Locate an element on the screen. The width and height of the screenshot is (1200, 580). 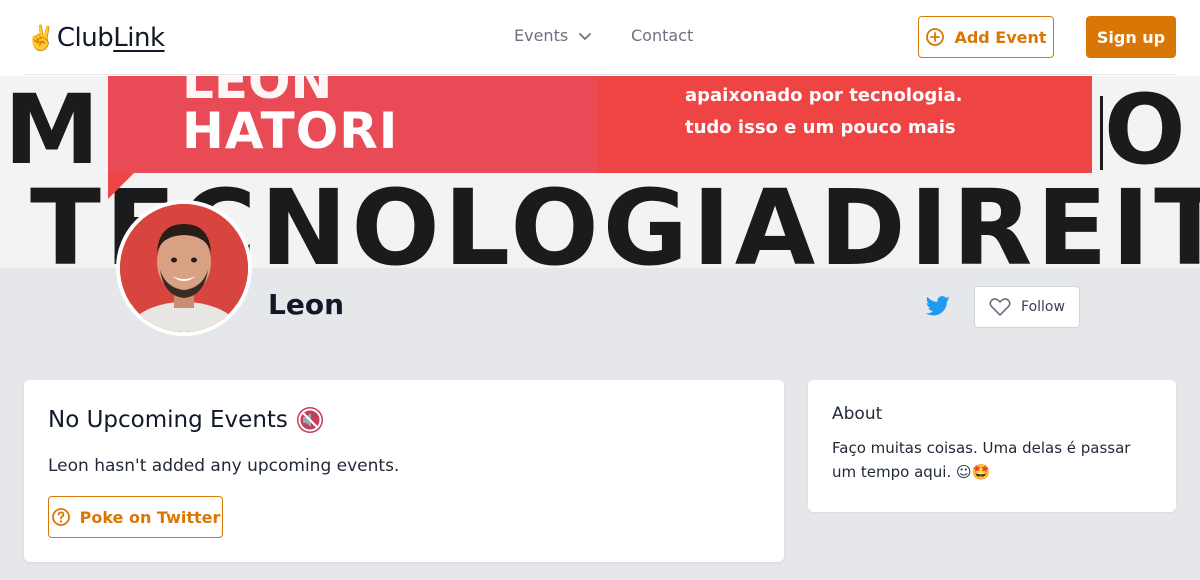
banner-tagline-1: apaixonado por tecnologia. is located at coordinates (824, 95).